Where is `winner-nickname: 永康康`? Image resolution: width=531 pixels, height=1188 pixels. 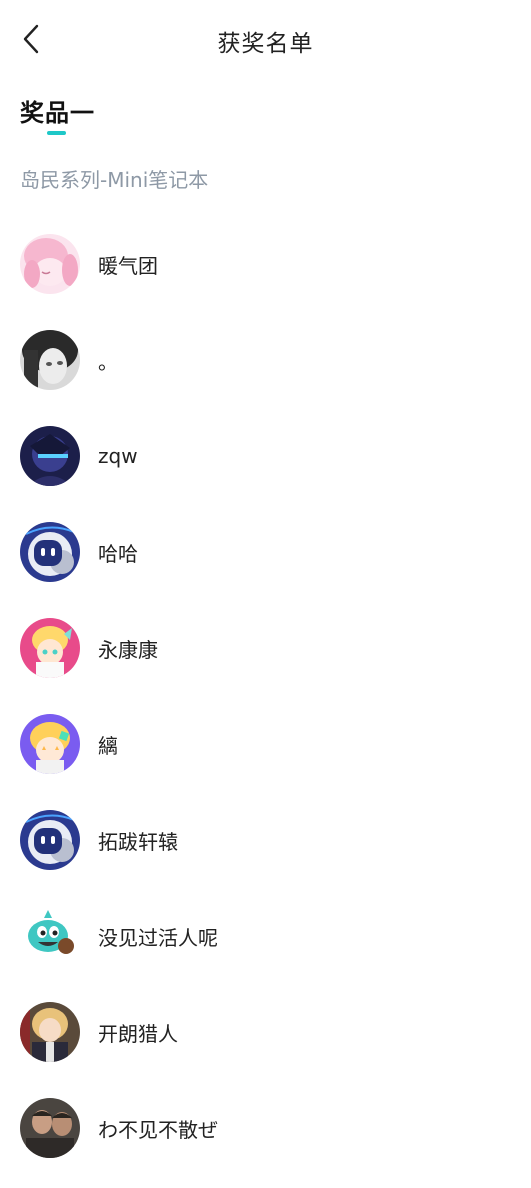 winner-nickname: 永康康 is located at coordinates (128, 649).